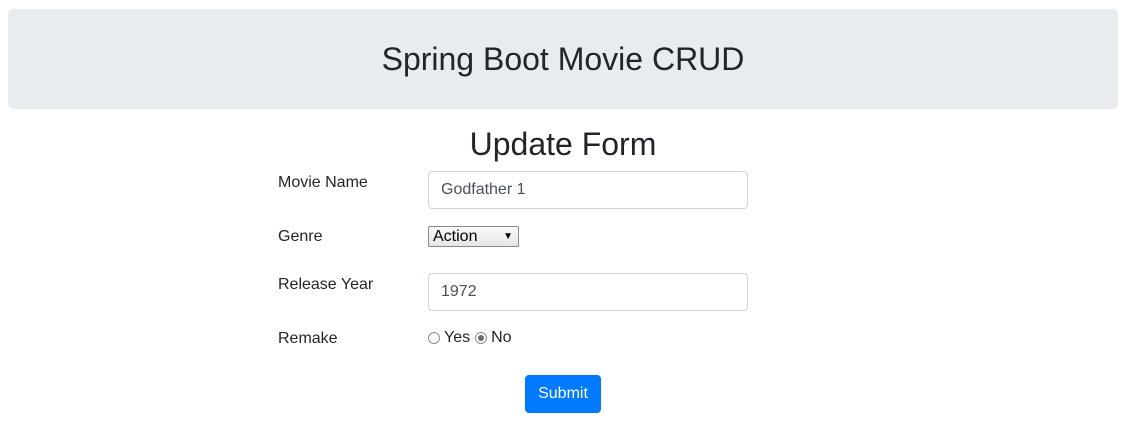  What do you see at coordinates (472, 338) in the screenshot?
I see `remake-radio-group: Yes No` at bounding box center [472, 338].